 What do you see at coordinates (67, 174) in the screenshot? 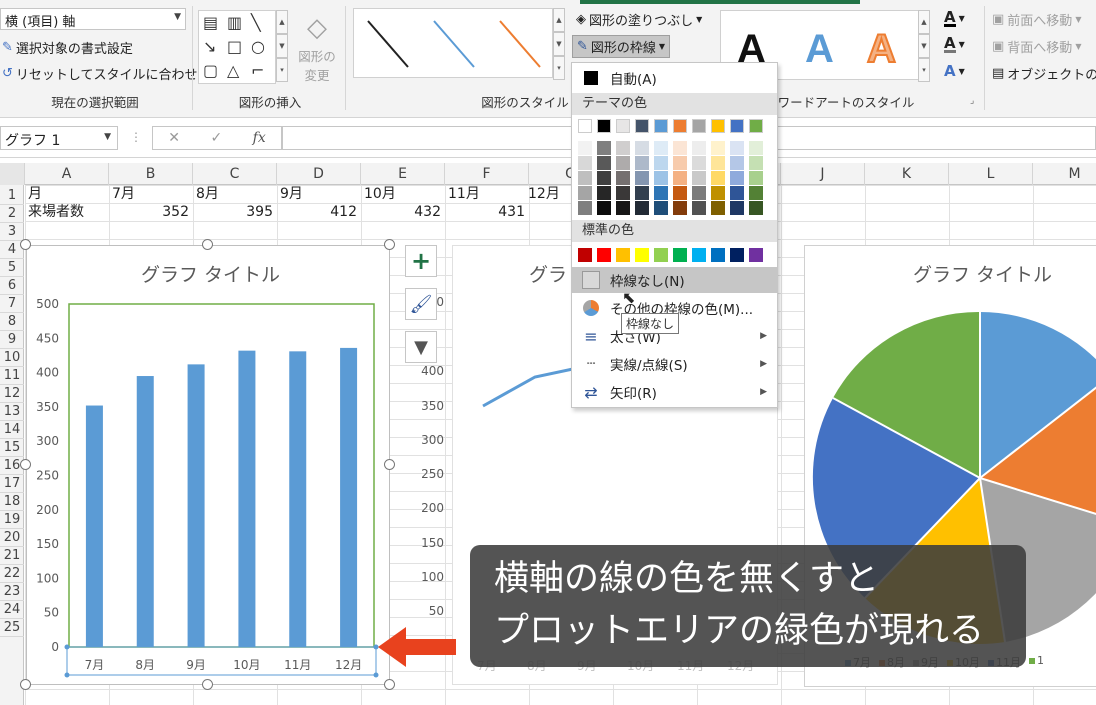
I see `column-header-A: A` at bounding box center [67, 174].